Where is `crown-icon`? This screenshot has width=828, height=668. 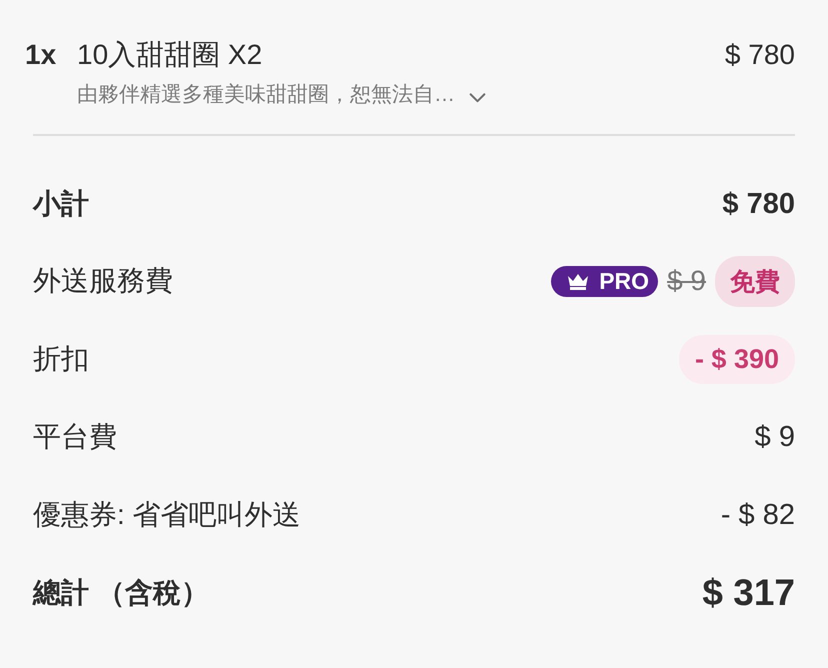
crown-icon is located at coordinates (578, 281).